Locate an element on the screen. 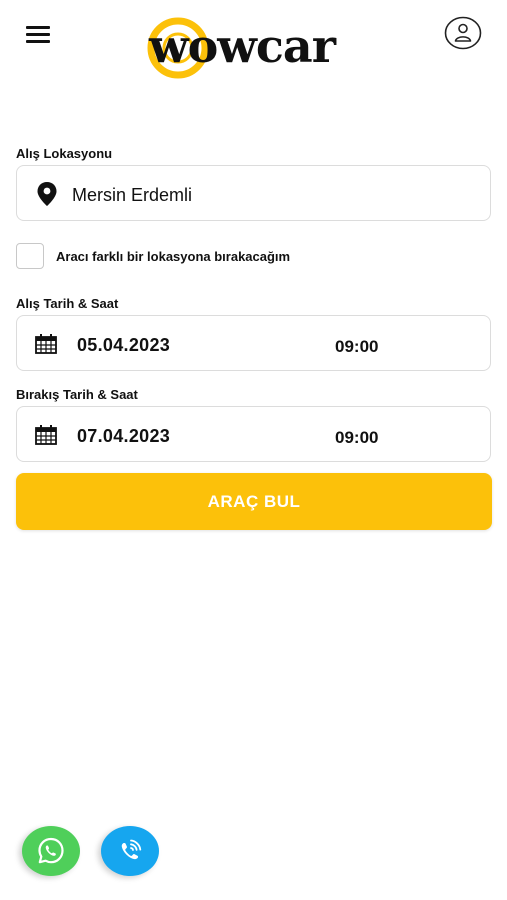 The width and height of the screenshot is (507, 900). location-pin-icon is located at coordinates (47, 194).